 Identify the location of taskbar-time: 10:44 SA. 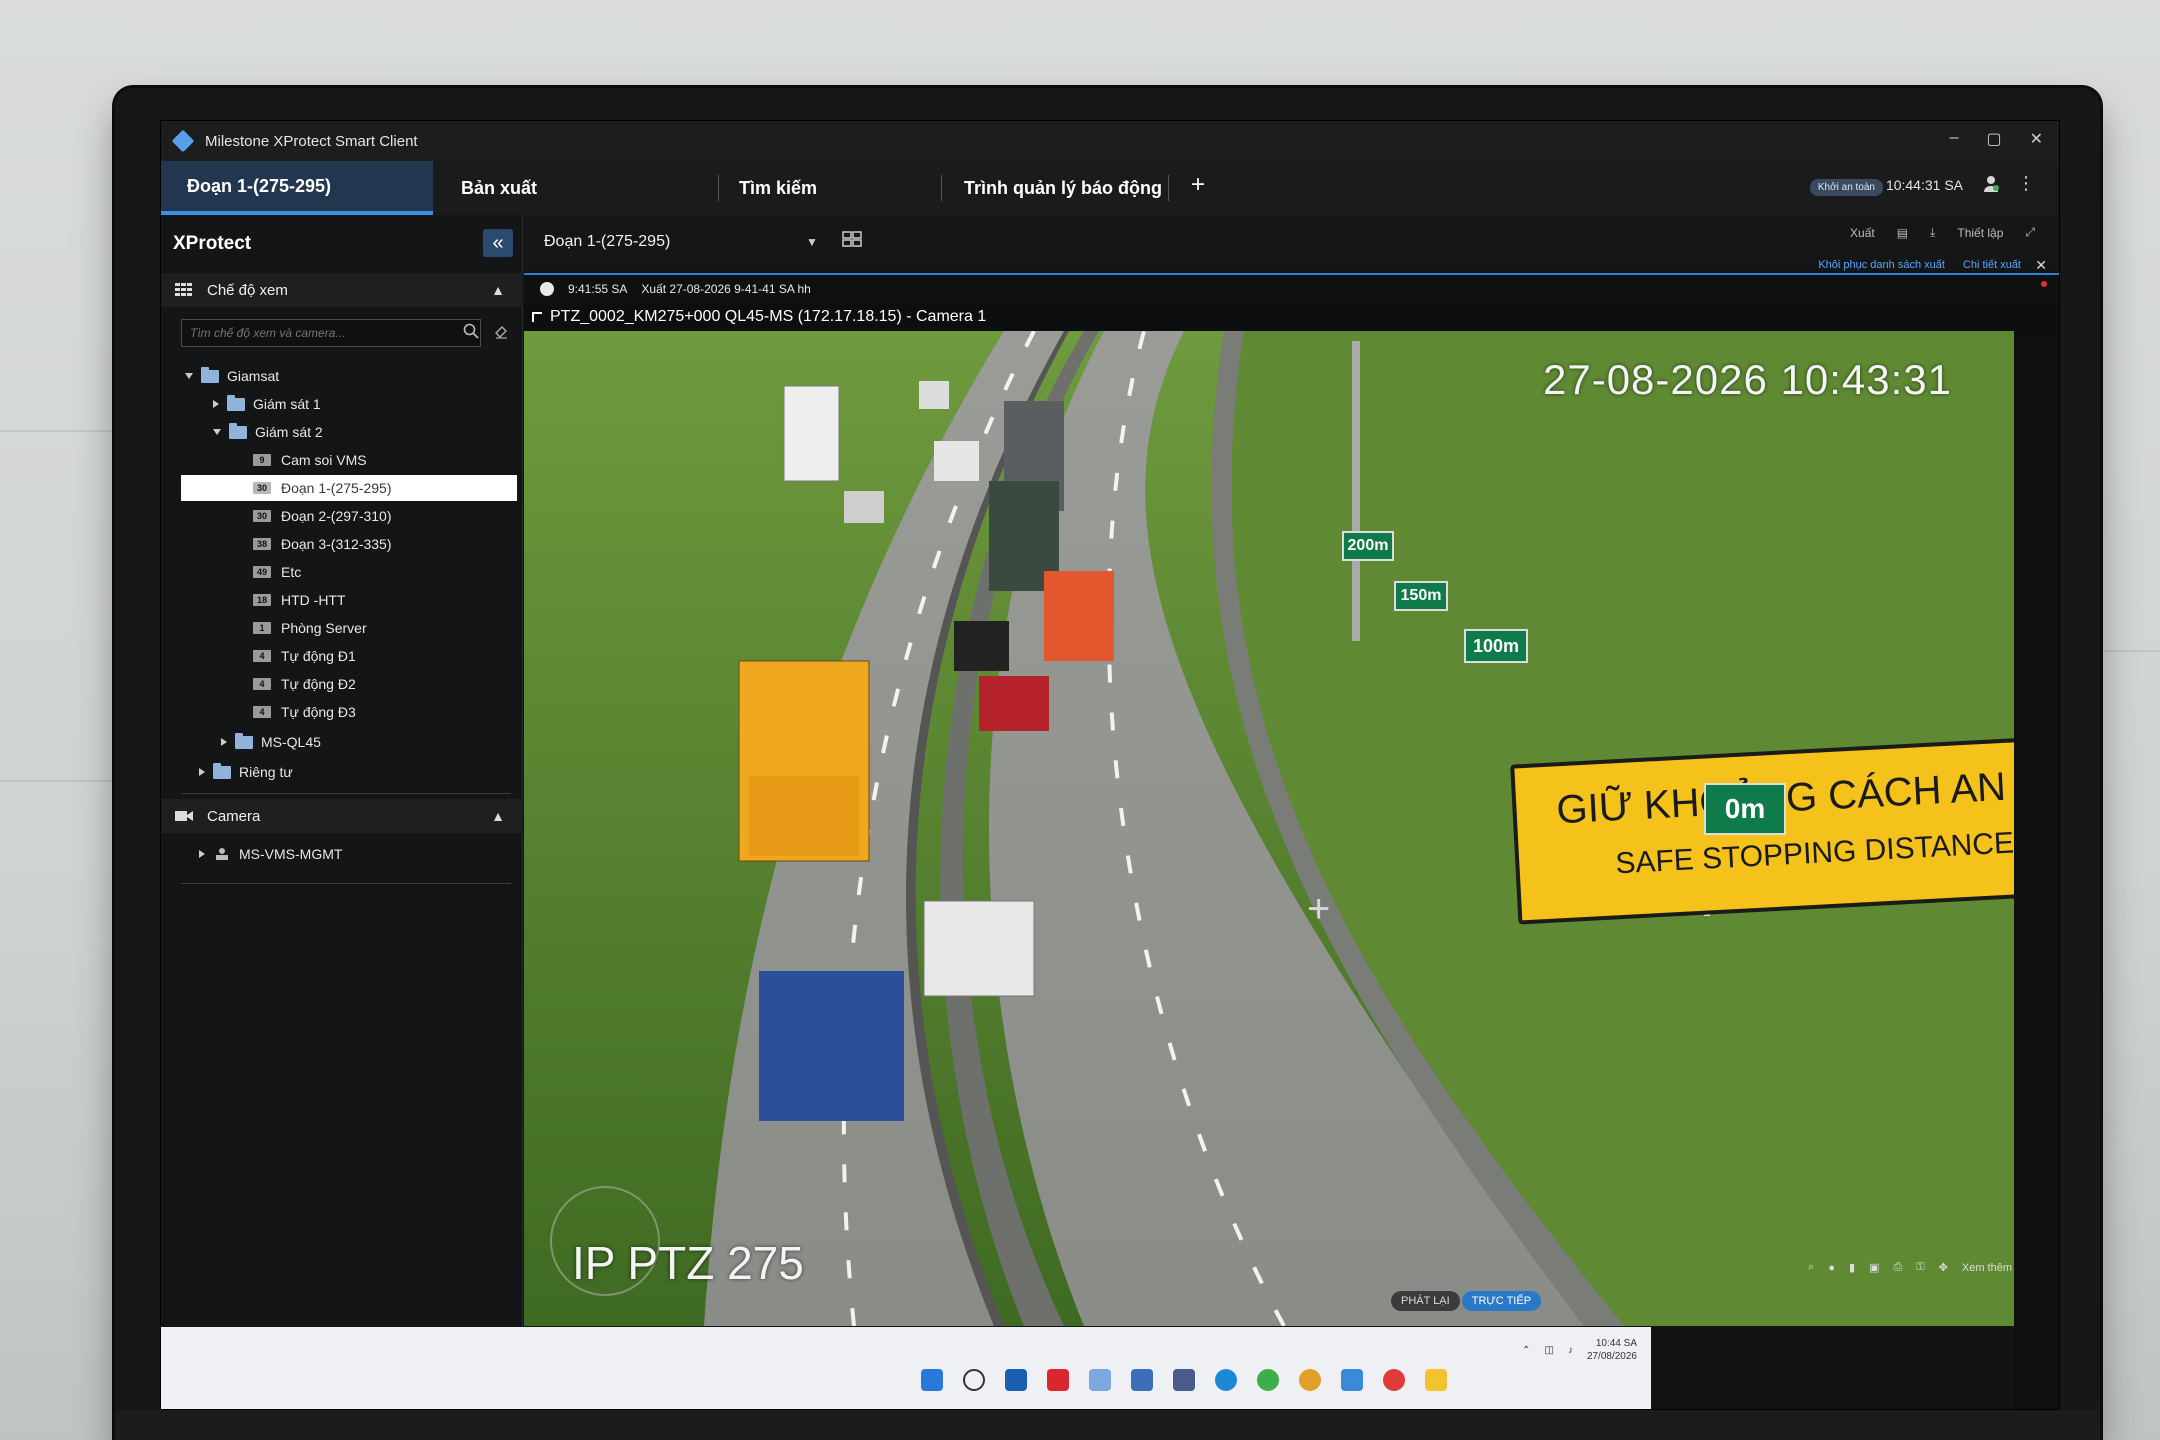
(1616, 1343).